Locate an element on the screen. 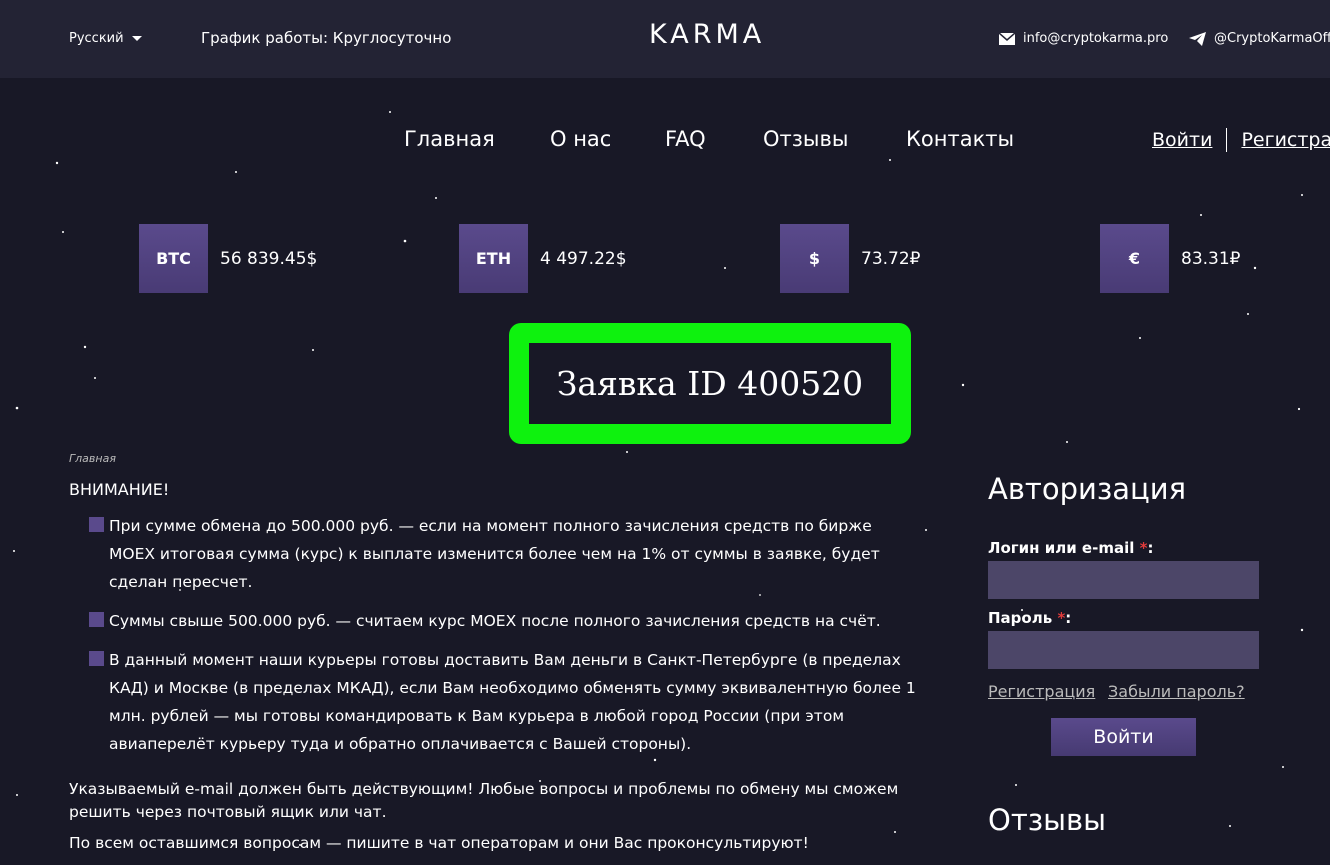 The width and height of the screenshot is (1330, 865). rate-usd: $ 73.72₽ is located at coordinates (850, 258).